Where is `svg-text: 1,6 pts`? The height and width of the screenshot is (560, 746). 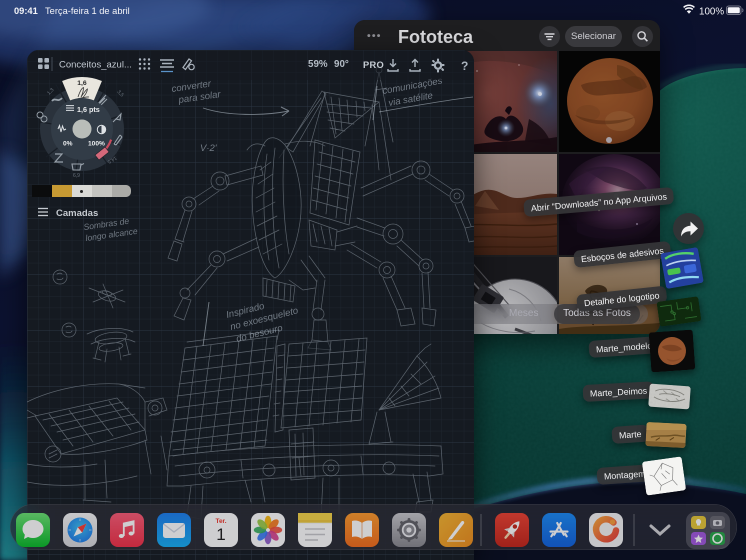 svg-text: 1,6 pts is located at coordinates (88, 109).